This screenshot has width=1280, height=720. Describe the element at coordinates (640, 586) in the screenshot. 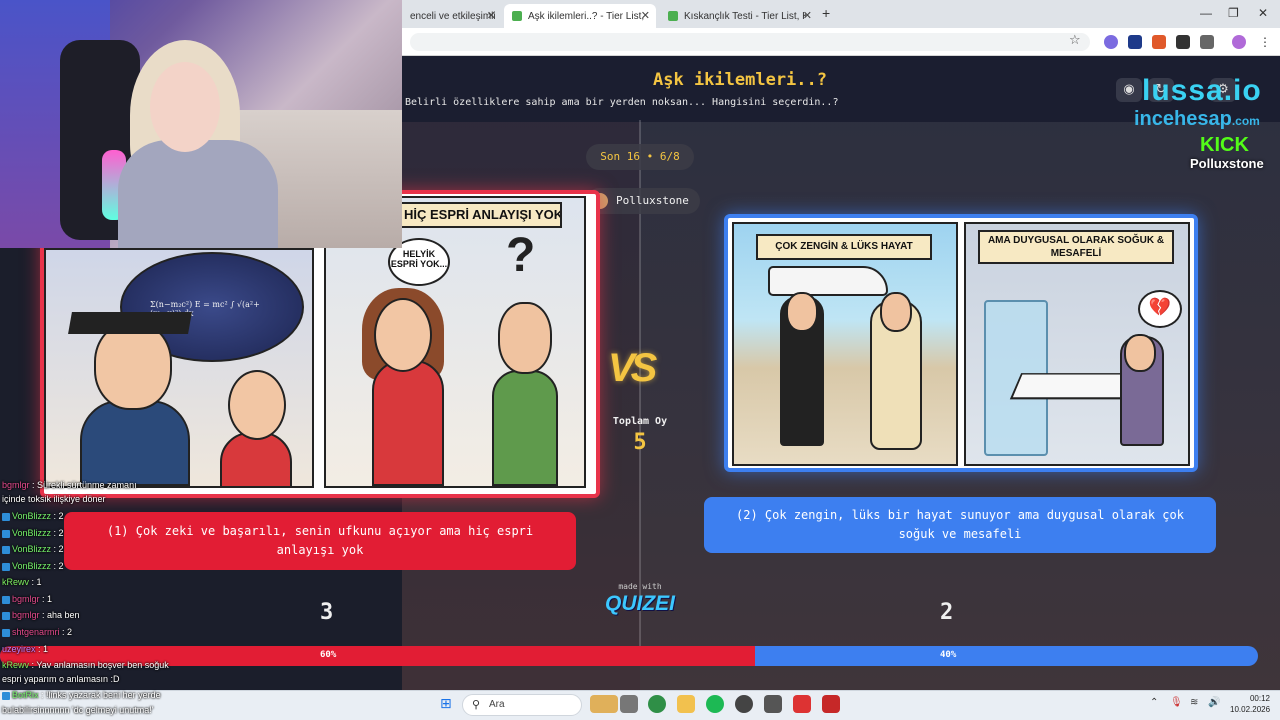

I see `made-with-label: made with` at that location.